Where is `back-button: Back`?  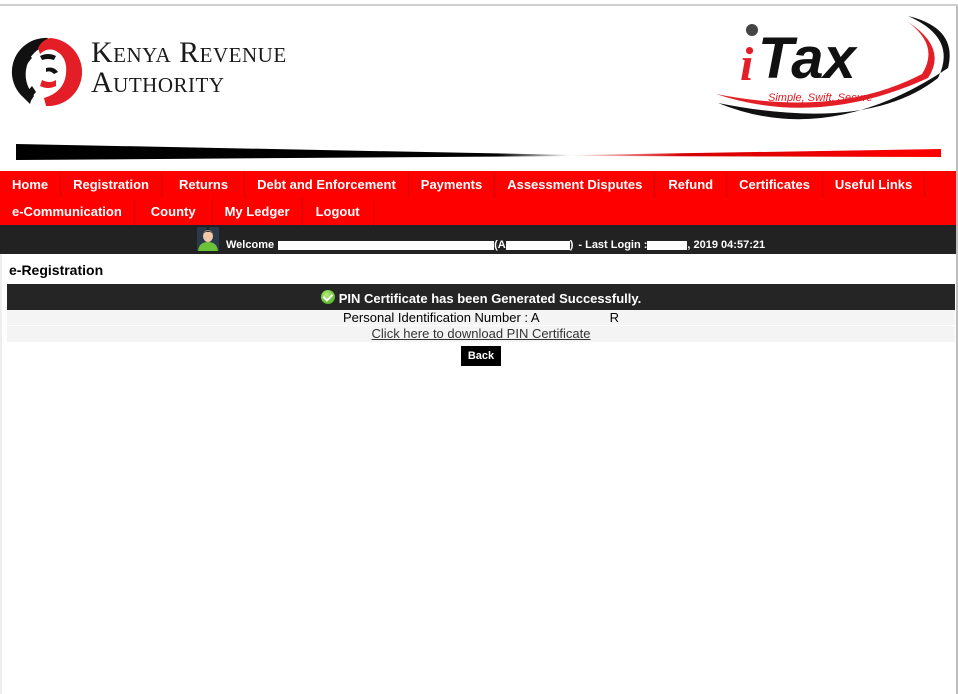
back-button: Back is located at coordinates (481, 356).